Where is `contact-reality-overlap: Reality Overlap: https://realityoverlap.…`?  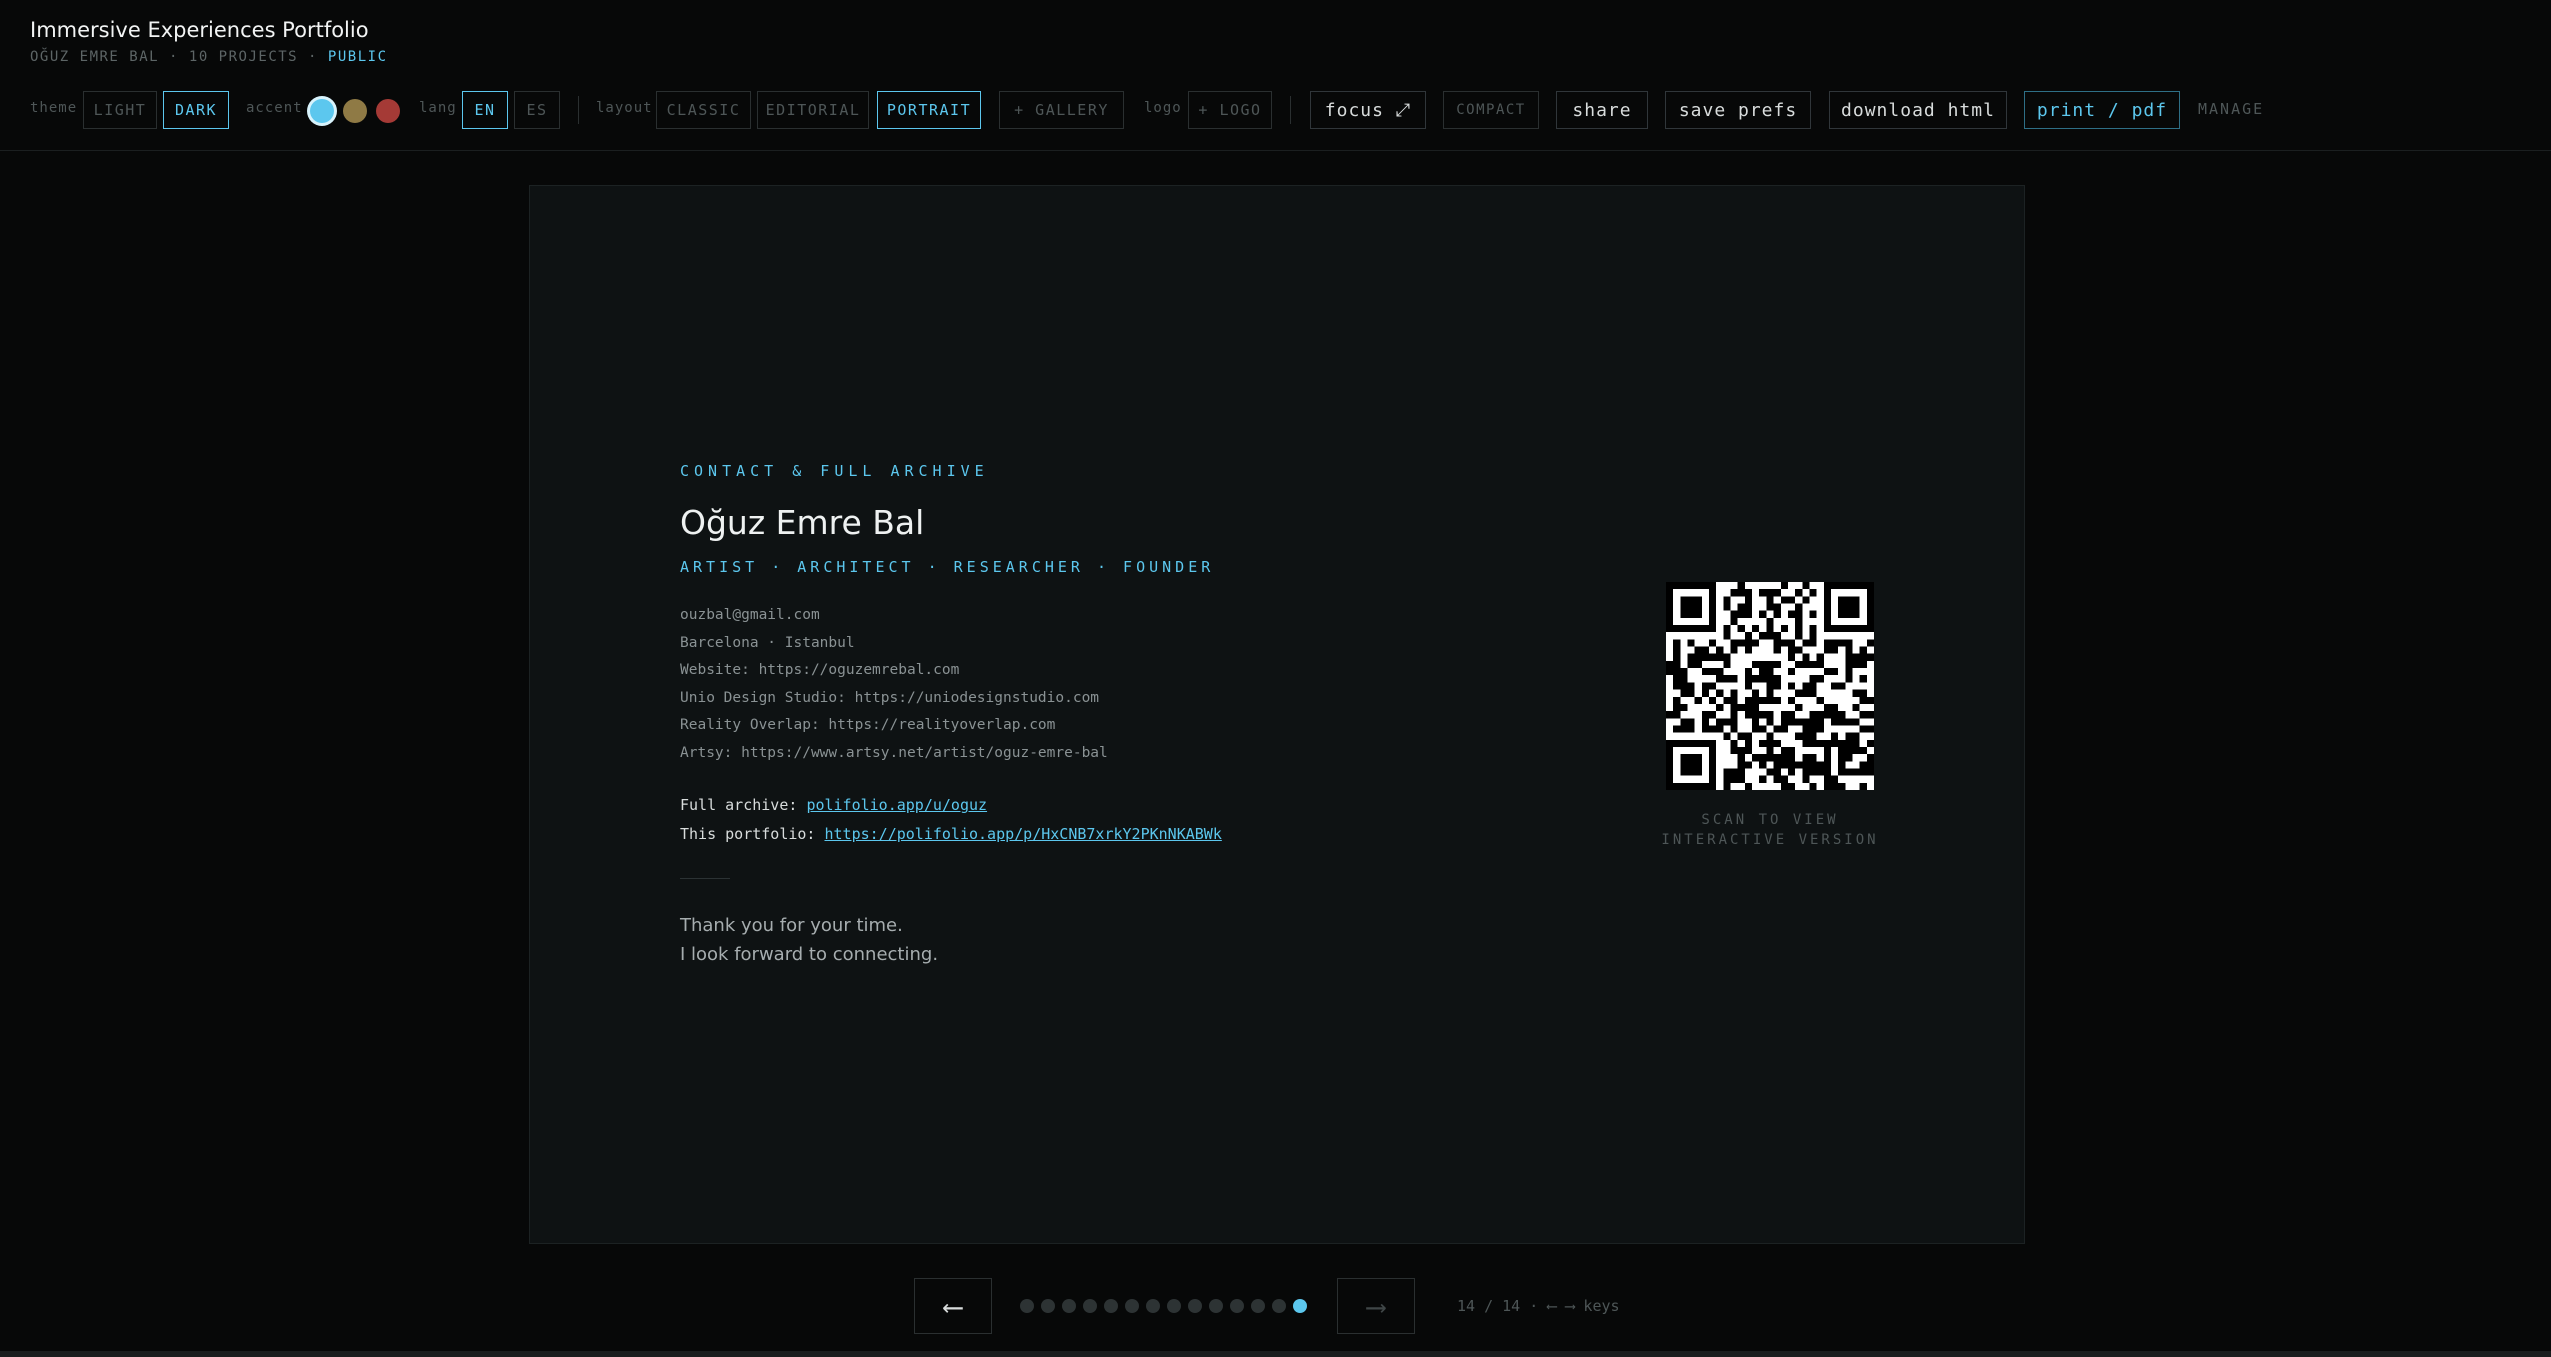
contact-reality-overlap: Reality Overlap: https://realityoverlap.… is located at coordinates (868, 725).